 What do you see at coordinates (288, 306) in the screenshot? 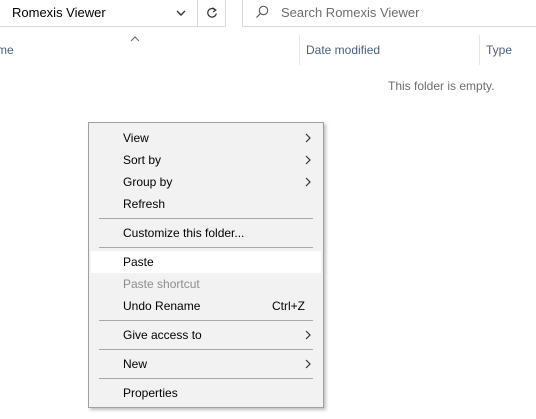
I see `keyboard-shortcut: Ctrl+Z` at bounding box center [288, 306].